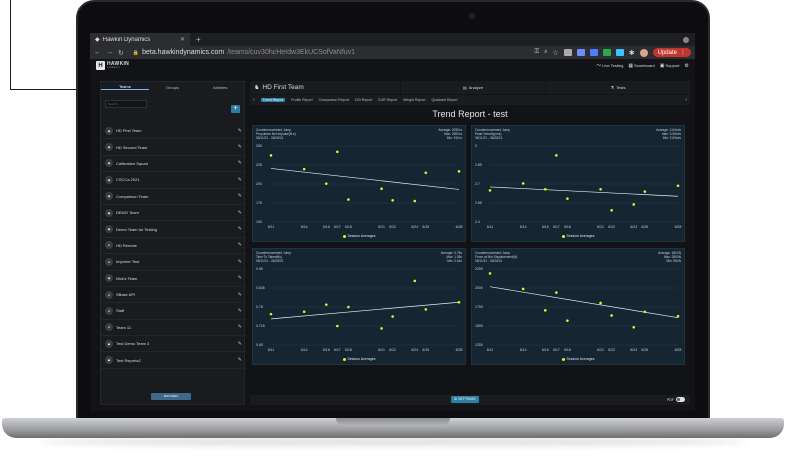 This screenshot has width=786, height=460. Describe the element at coordinates (235, 109) in the screenshot. I see `add-team-button: +` at that location.